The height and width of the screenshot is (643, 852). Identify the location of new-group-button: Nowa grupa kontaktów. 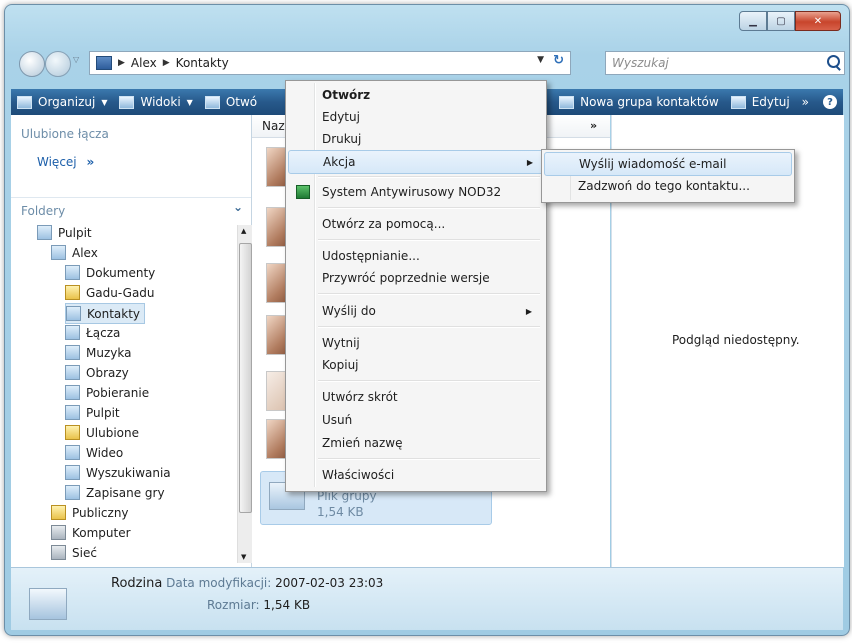
(639, 102).